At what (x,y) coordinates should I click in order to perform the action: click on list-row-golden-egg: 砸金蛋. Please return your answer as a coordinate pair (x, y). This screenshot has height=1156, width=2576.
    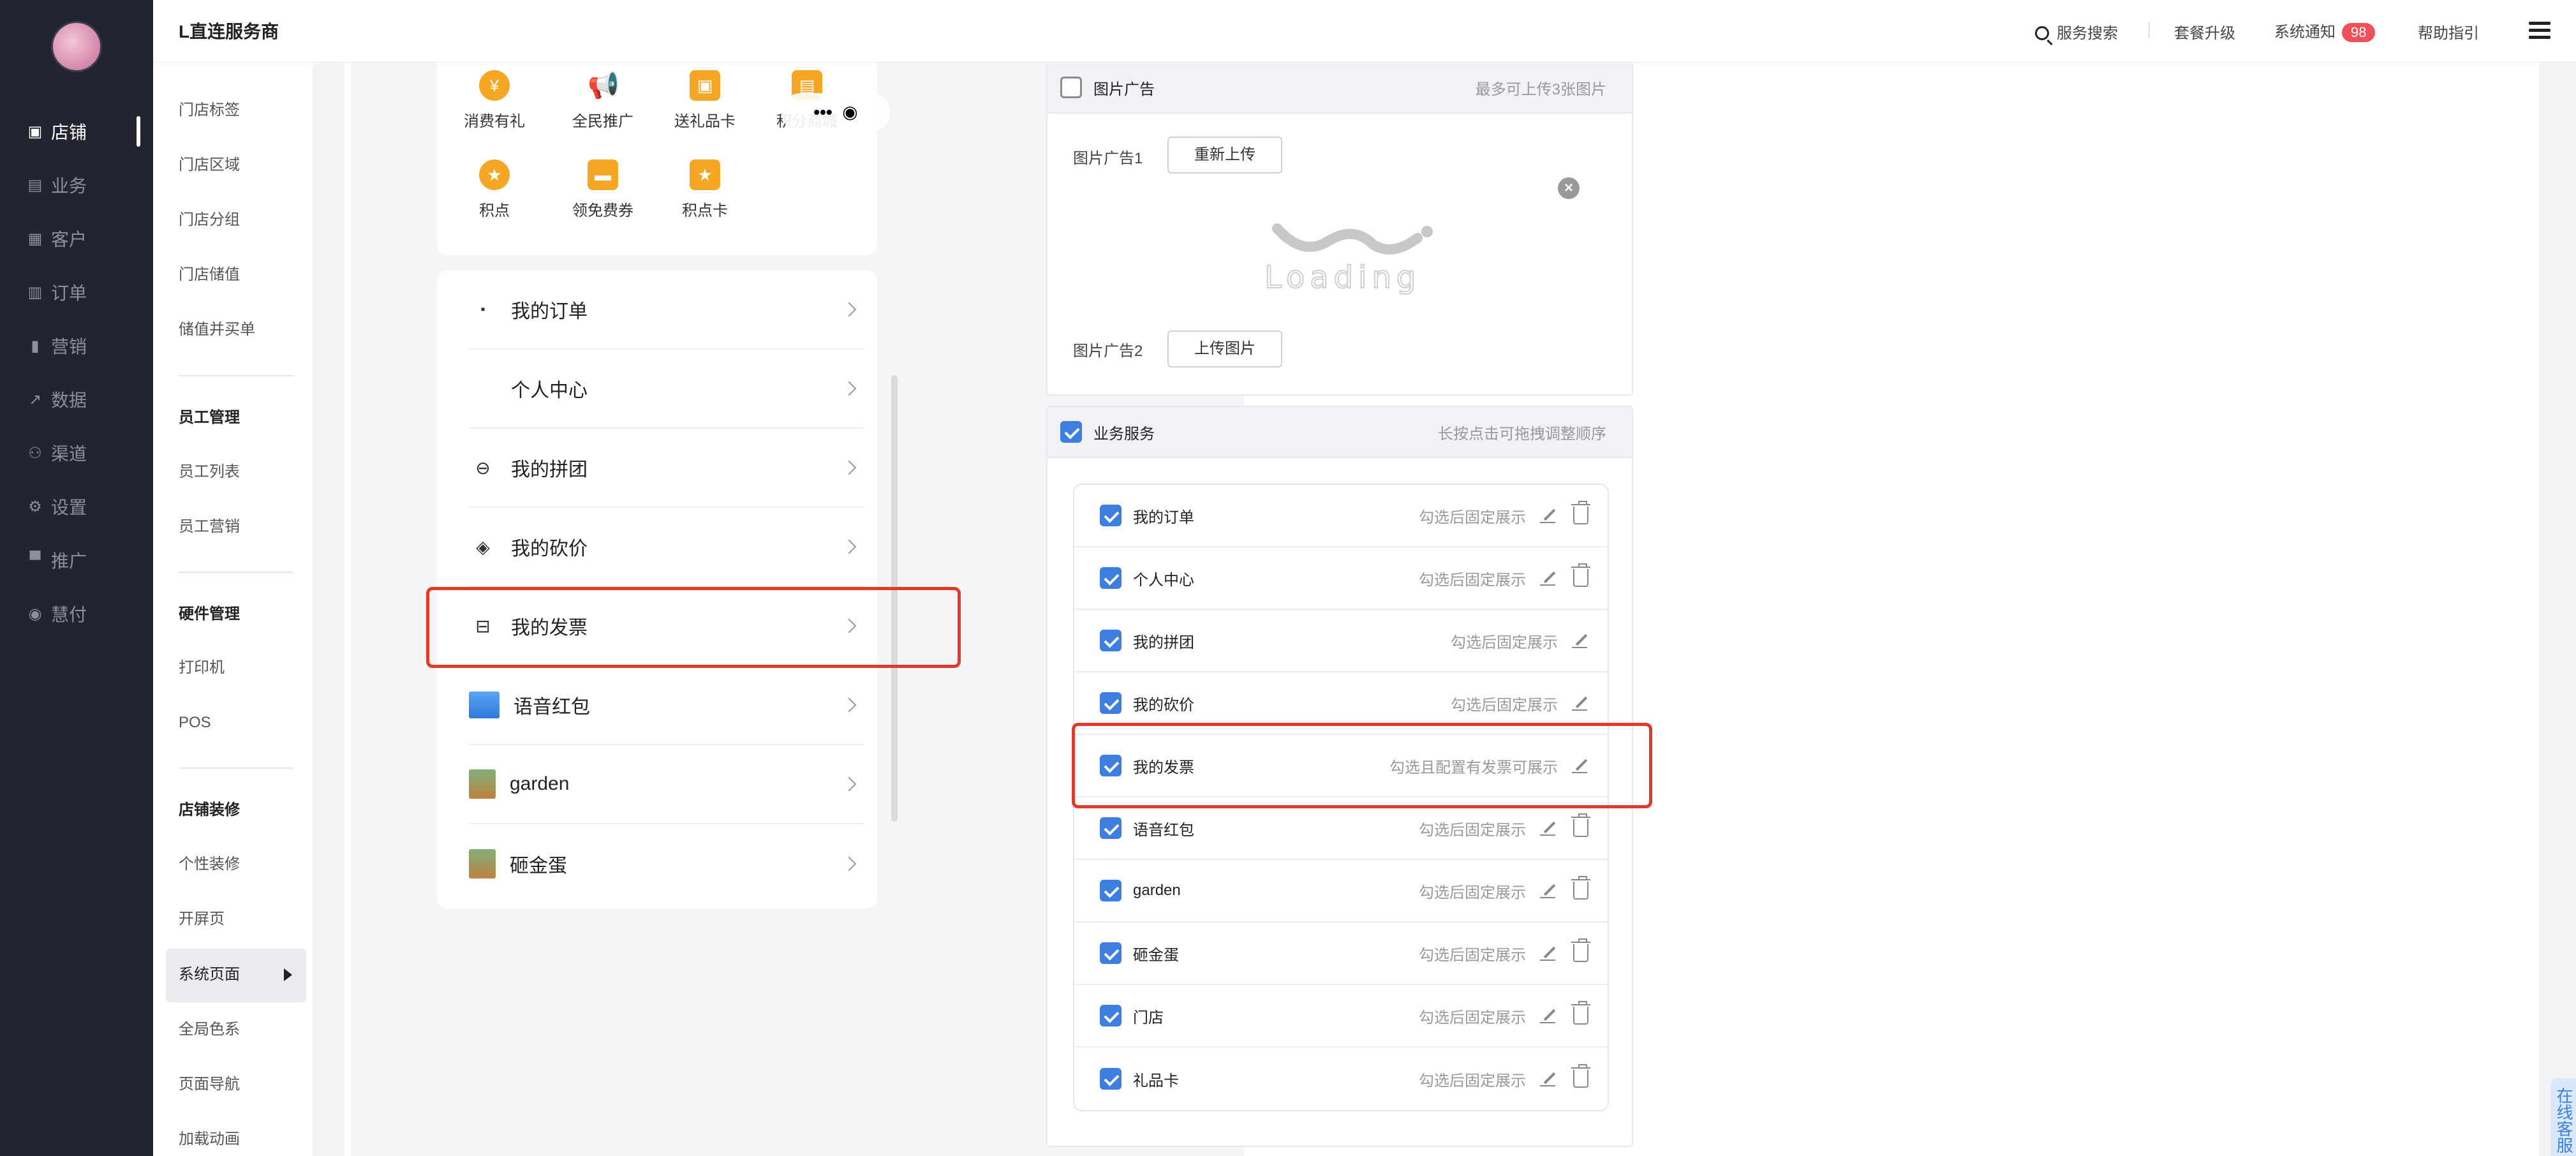
    Looking at the image, I should click on (666, 864).